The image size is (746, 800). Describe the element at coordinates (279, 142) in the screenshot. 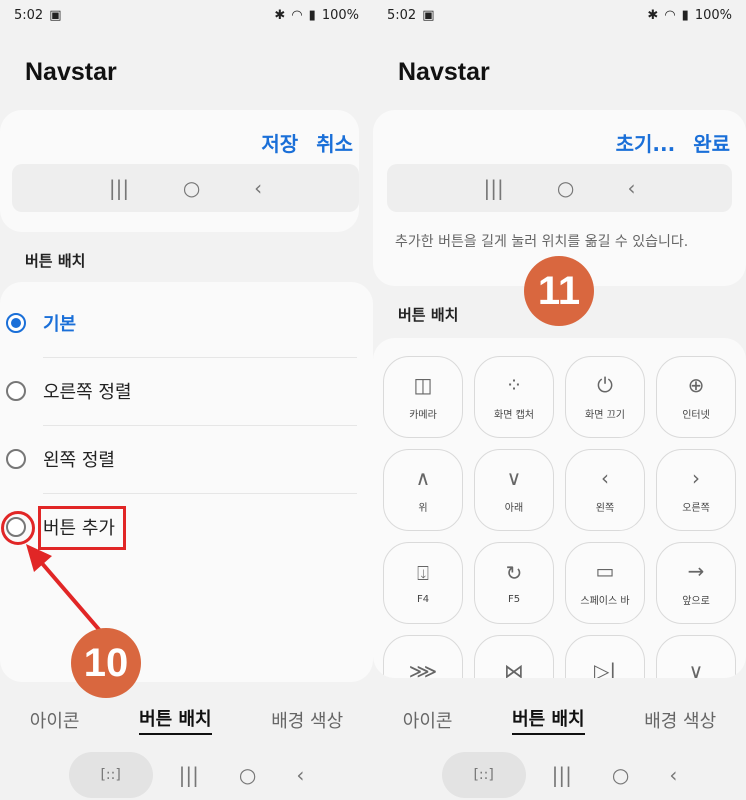

I see `save-button: 저장` at that location.